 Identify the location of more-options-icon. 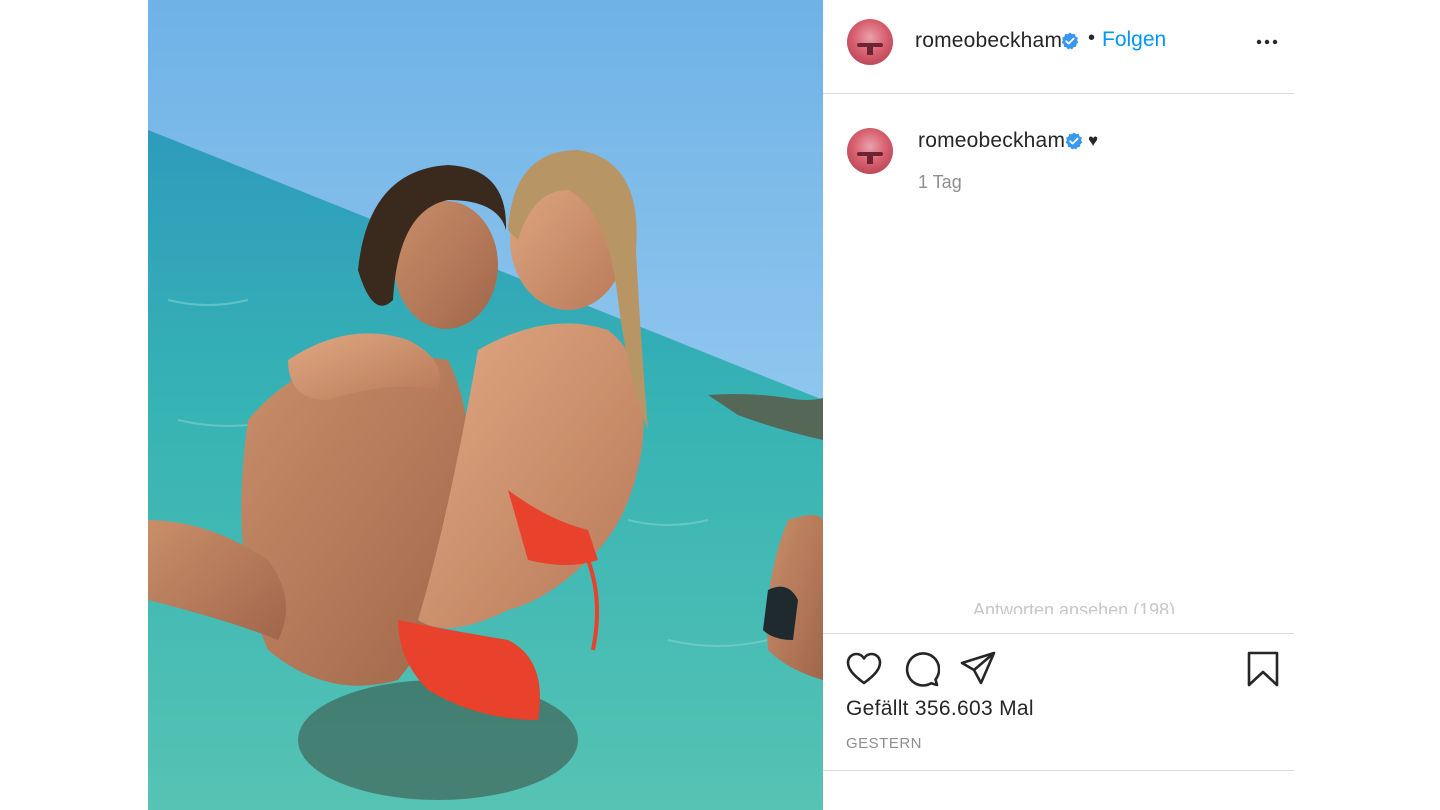
(1267, 42).